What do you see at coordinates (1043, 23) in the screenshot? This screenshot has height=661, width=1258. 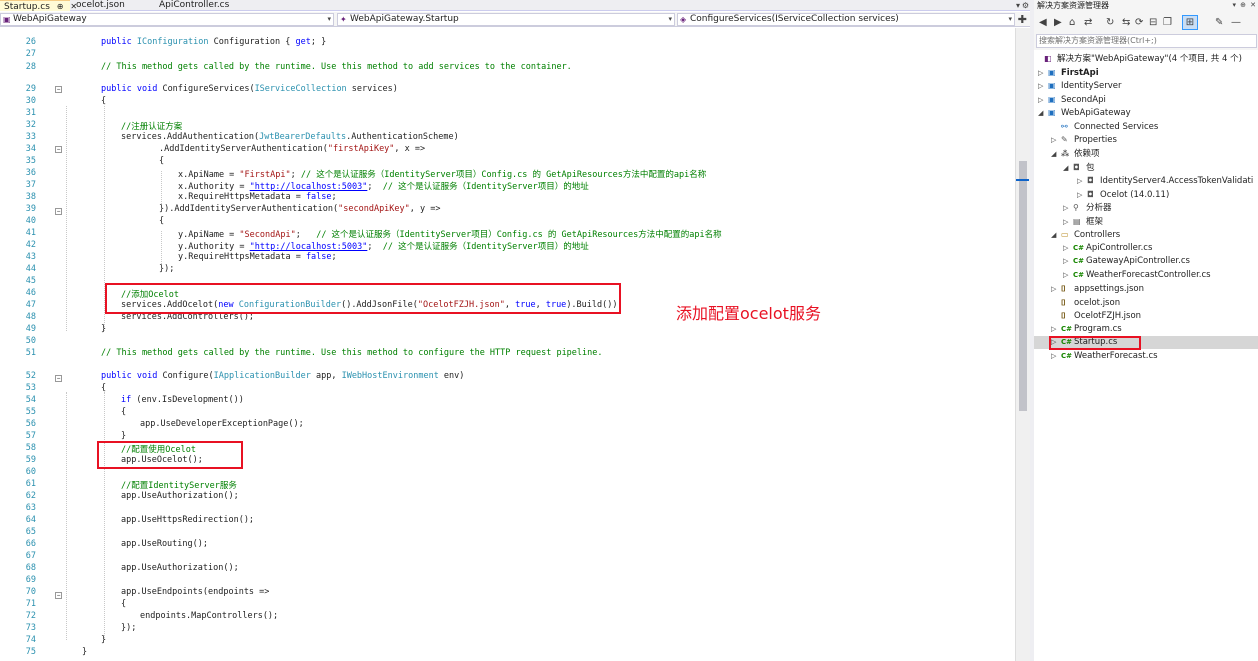 I see `back-icon: ◀` at bounding box center [1043, 23].